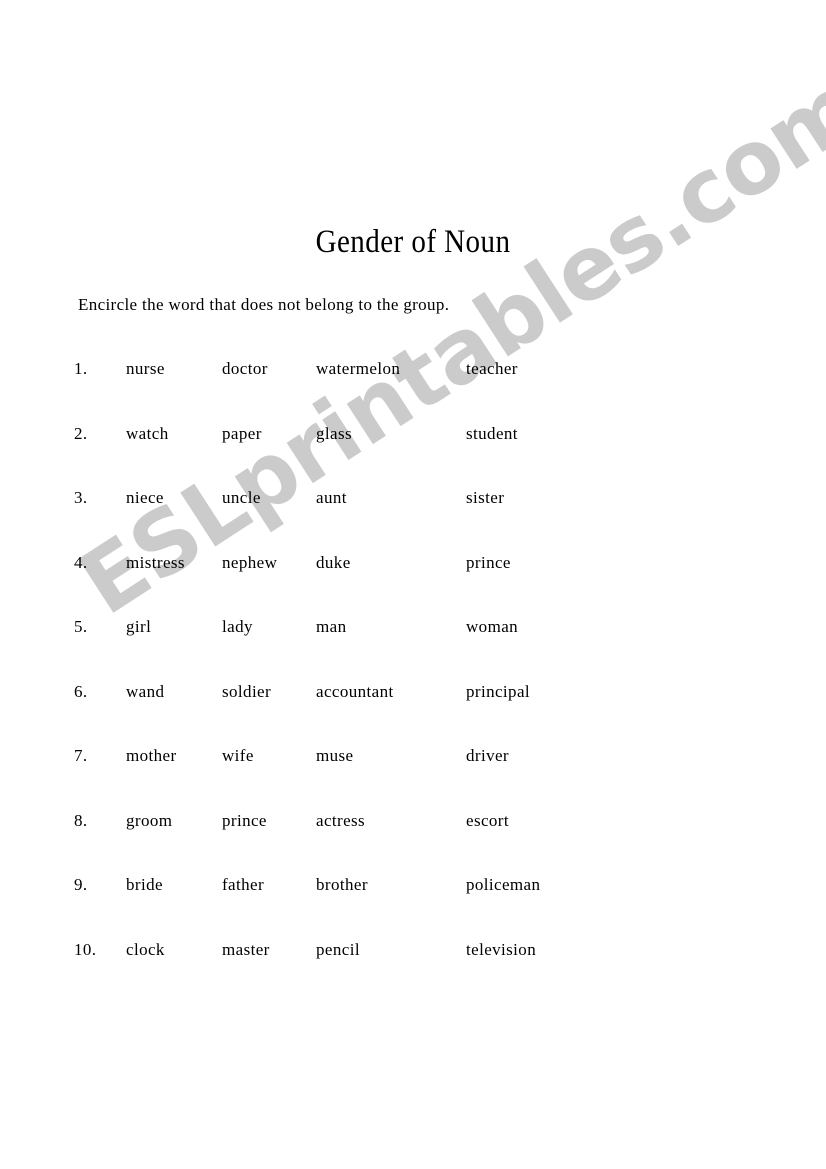 The image size is (826, 1169). What do you see at coordinates (269, 692) in the screenshot?
I see `word-option-2: soldier` at bounding box center [269, 692].